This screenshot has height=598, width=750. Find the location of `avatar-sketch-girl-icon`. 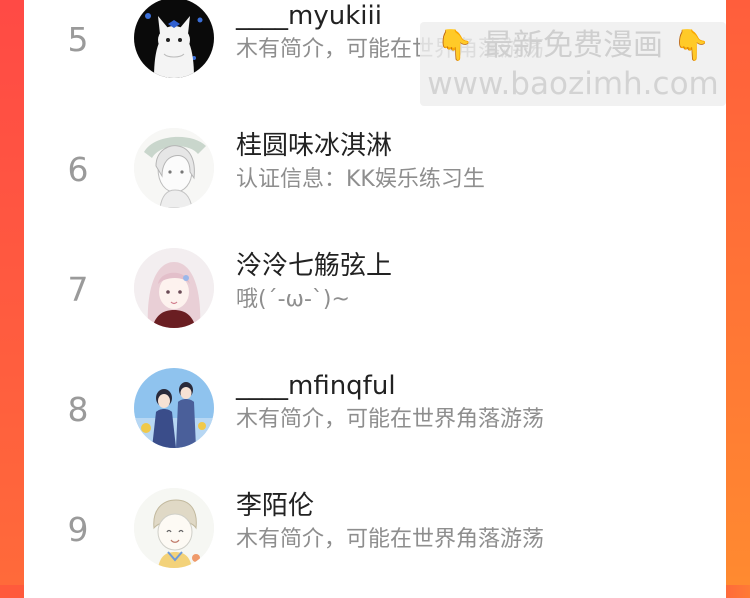

avatar-sketch-girl-icon is located at coordinates (174, 168).